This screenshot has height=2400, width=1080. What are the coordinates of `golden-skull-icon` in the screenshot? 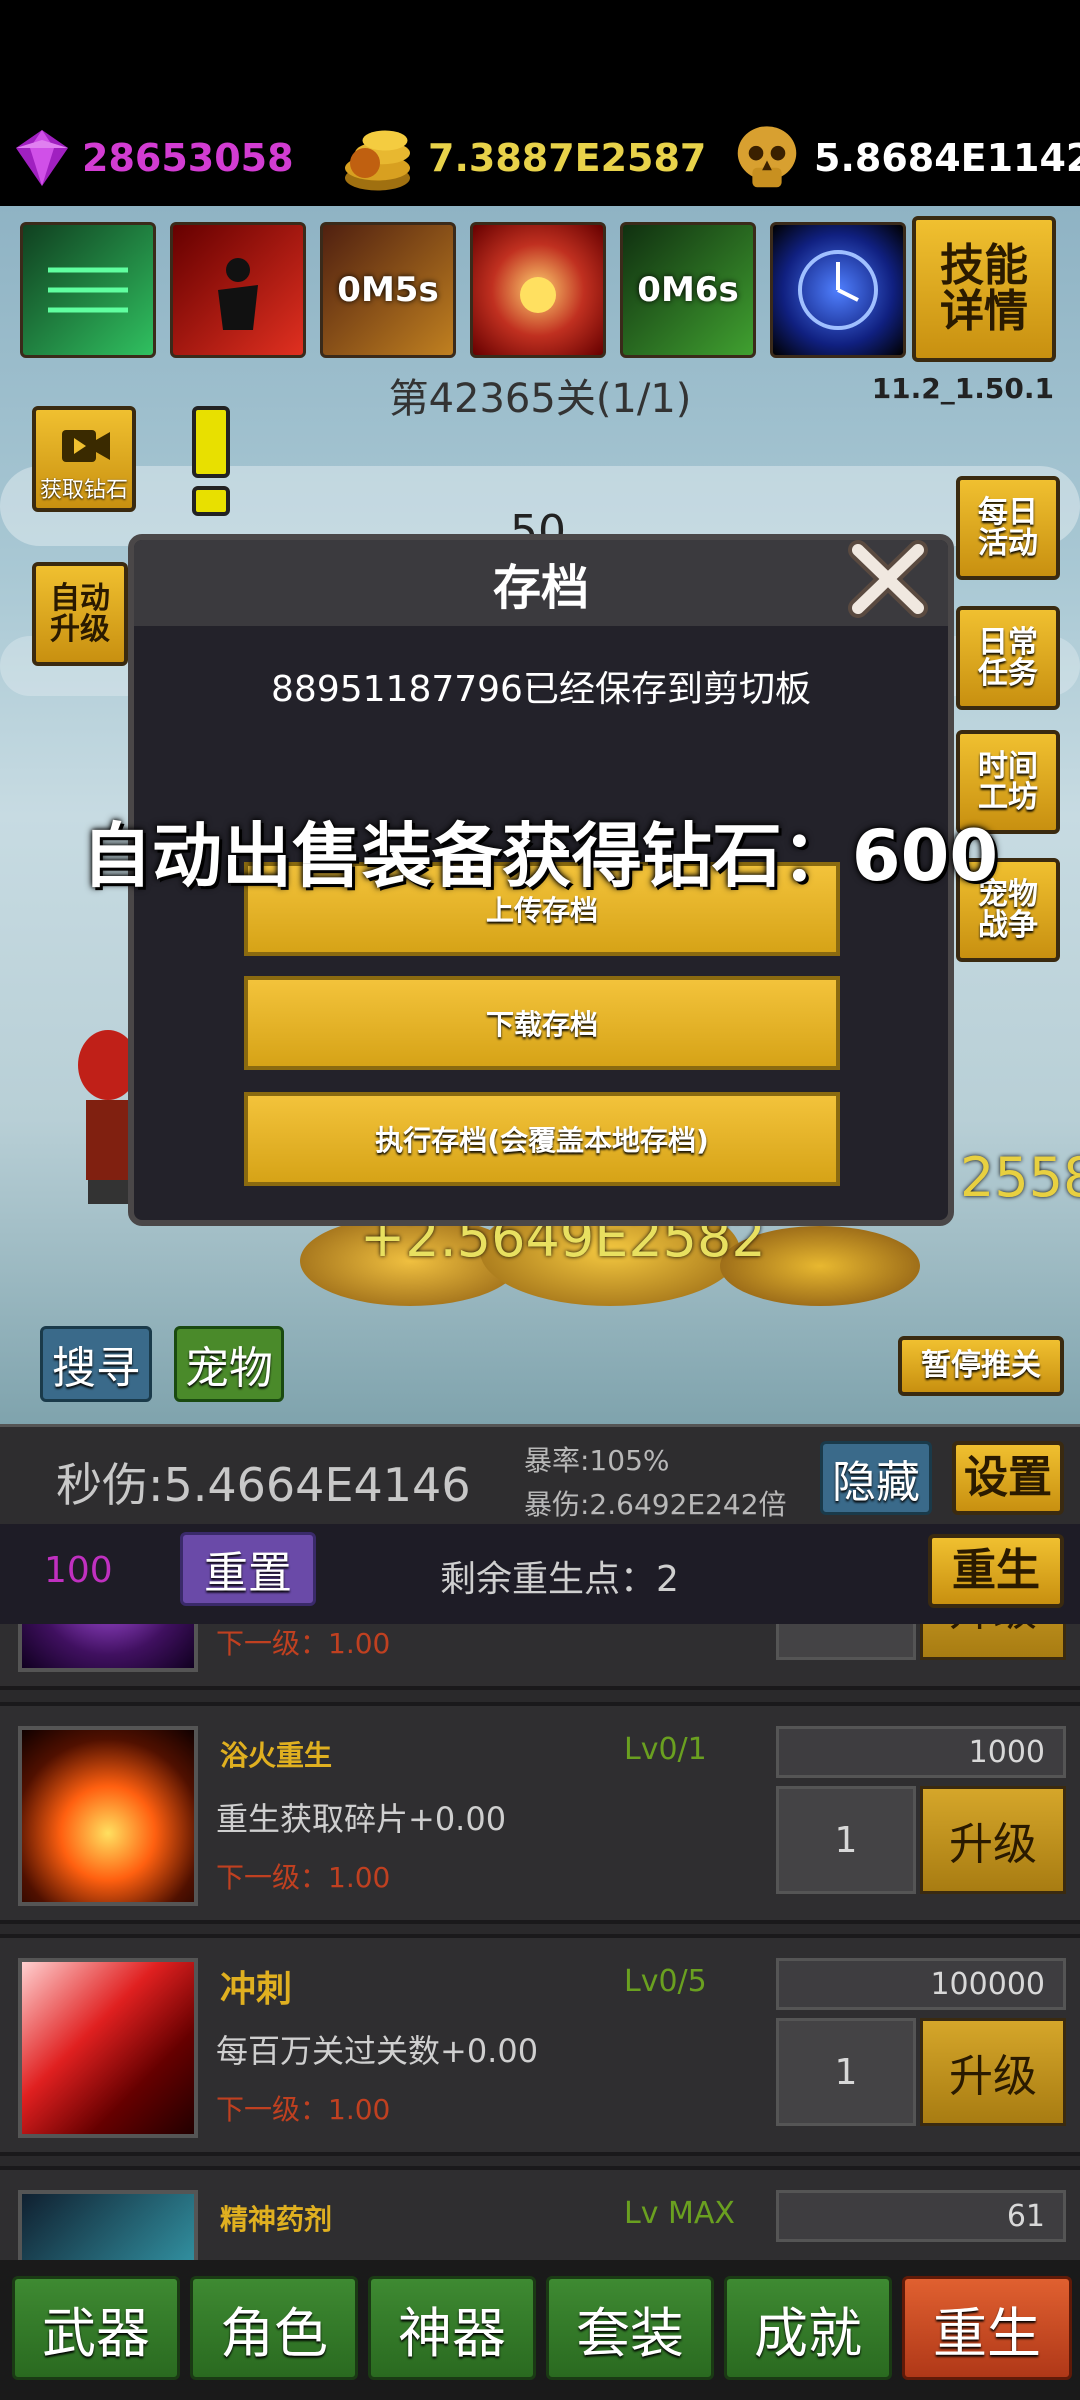 It's located at (767, 157).